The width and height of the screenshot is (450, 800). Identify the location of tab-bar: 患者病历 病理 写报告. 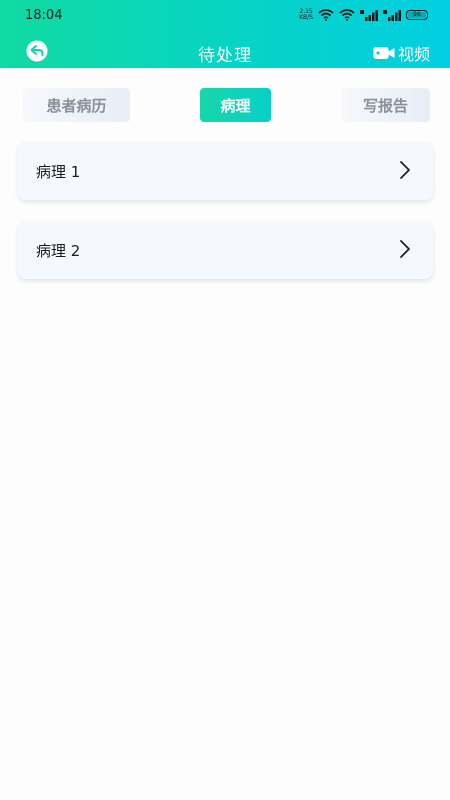
(225, 105).